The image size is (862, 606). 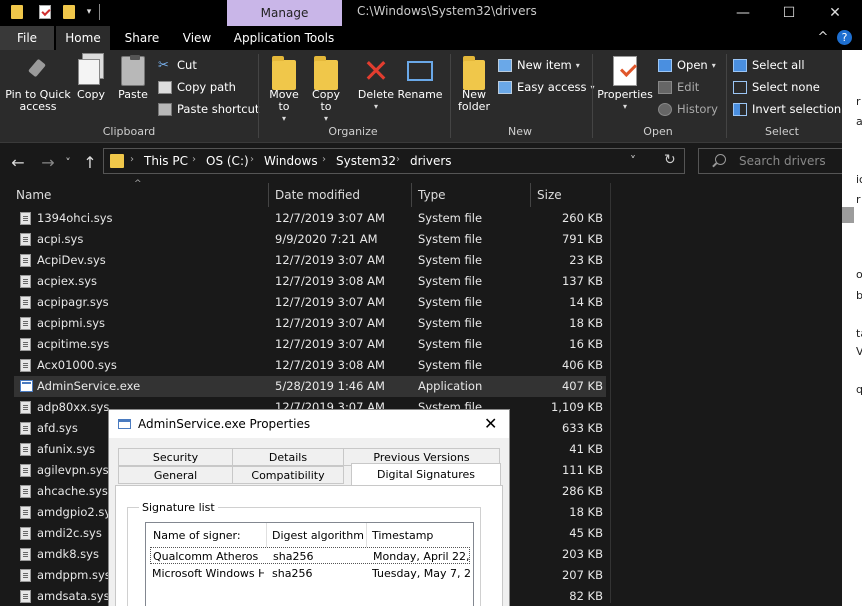 What do you see at coordinates (284, 13) in the screenshot?
I see `manage-contextual-tab: Manage` at bounding box center [284, 13].